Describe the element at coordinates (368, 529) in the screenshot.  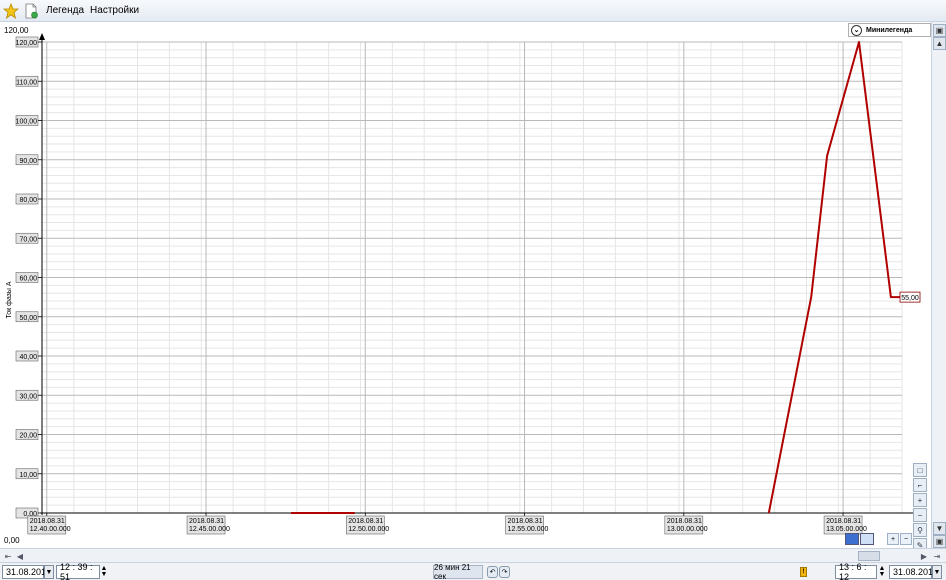
I see `x-tick-time: 12.50.00.000` at that location.